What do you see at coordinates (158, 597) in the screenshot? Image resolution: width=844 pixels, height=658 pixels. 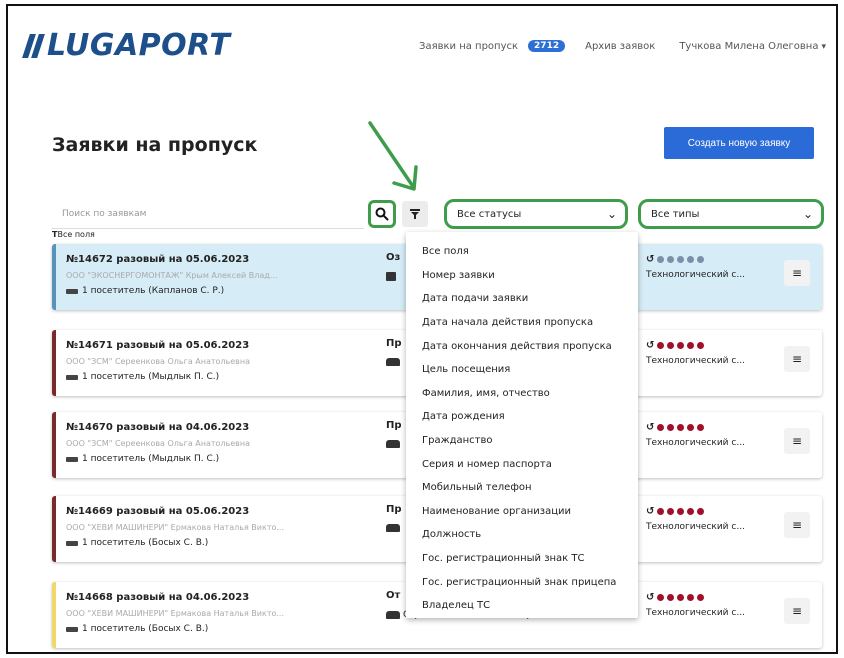 I see `request-title: №14668 разовый на 04.06.2023` at bounding box center [158, 597].